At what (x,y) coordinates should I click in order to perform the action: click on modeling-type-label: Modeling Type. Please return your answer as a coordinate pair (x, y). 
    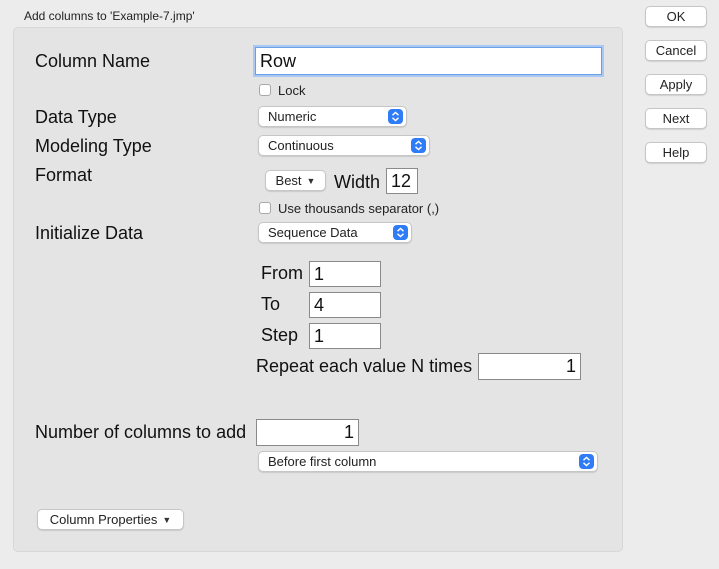
    Looking at the image, I should click on (93, 146).